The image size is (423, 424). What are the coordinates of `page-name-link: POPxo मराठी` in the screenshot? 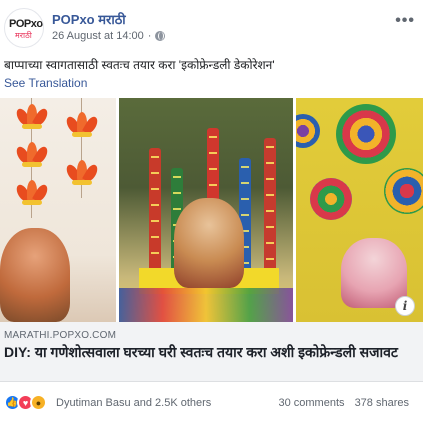 It's located at (89, 19).